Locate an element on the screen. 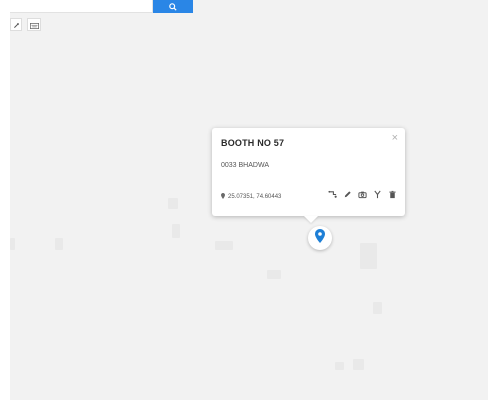 The height and width of the screenshot is (405, 493). popup-coordinates: 25.07351, 74.60443 is located at coordinates (251, 197).